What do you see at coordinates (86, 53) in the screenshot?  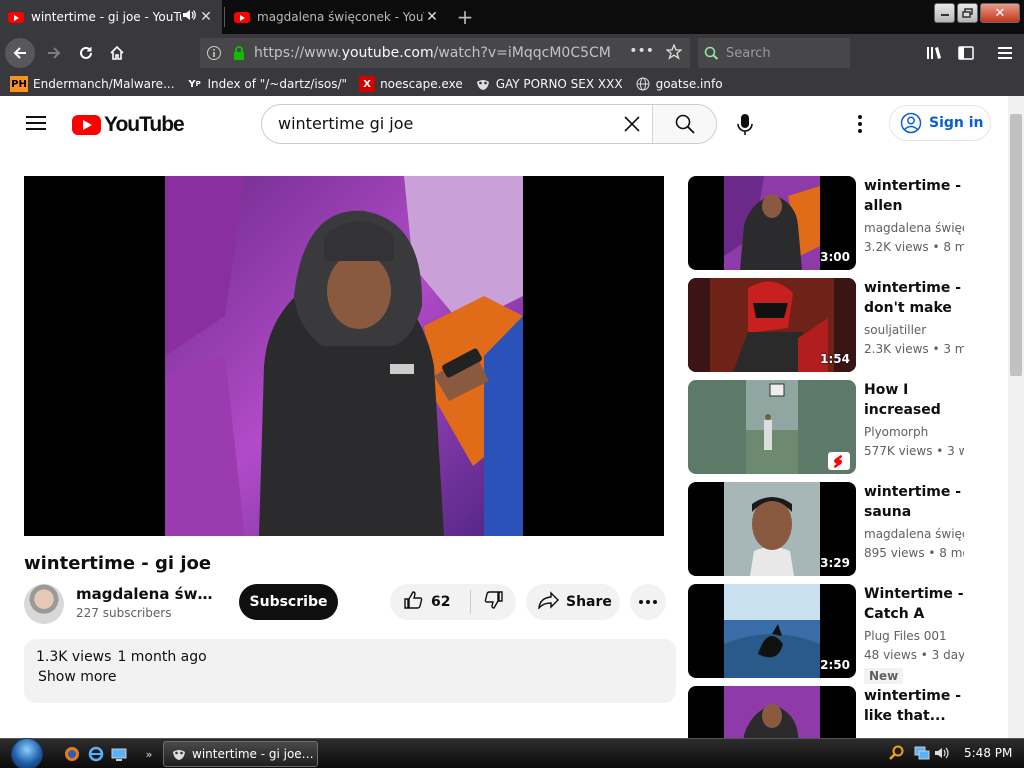 I see `reload-icon` at bounding box center [86, 53].